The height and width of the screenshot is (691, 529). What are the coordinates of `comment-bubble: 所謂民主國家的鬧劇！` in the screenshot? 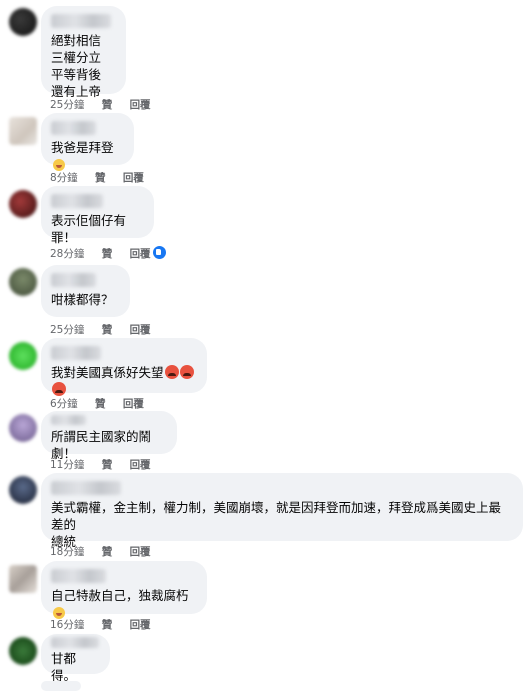 It's located at (109, 436).